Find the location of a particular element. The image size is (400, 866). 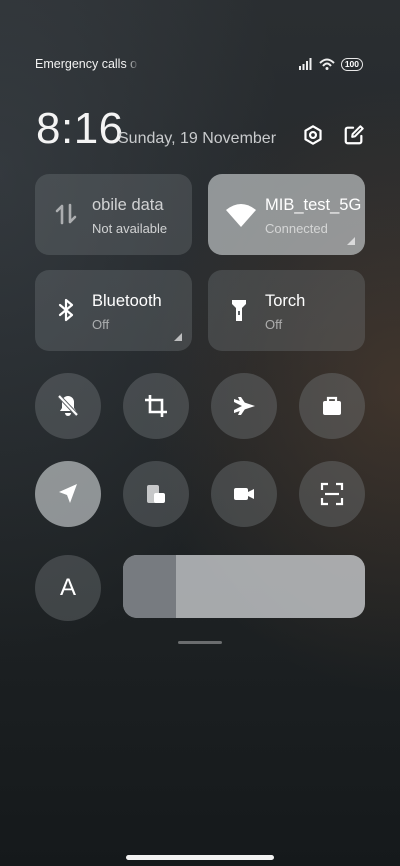

brightness-slider is located at coordinates (244, 586).